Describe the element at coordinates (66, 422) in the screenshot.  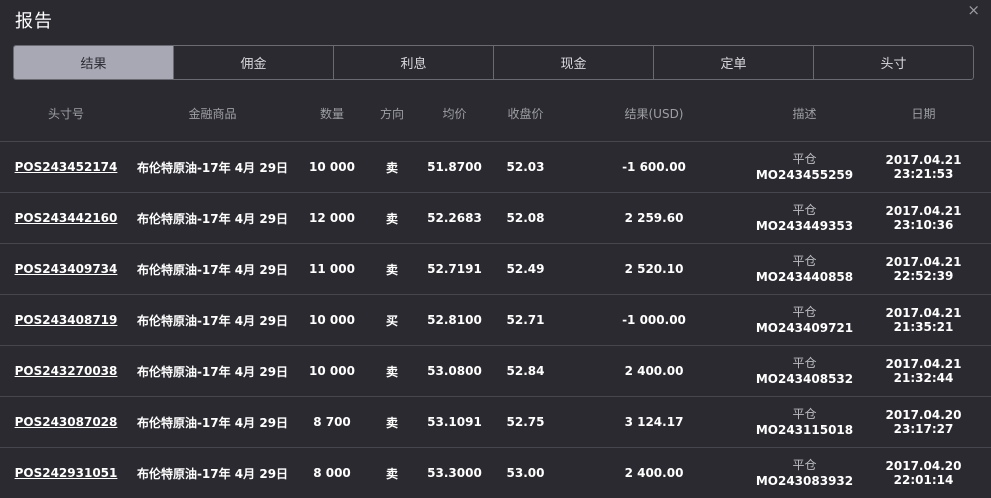
I see `position-link: POS243087028` at that location.